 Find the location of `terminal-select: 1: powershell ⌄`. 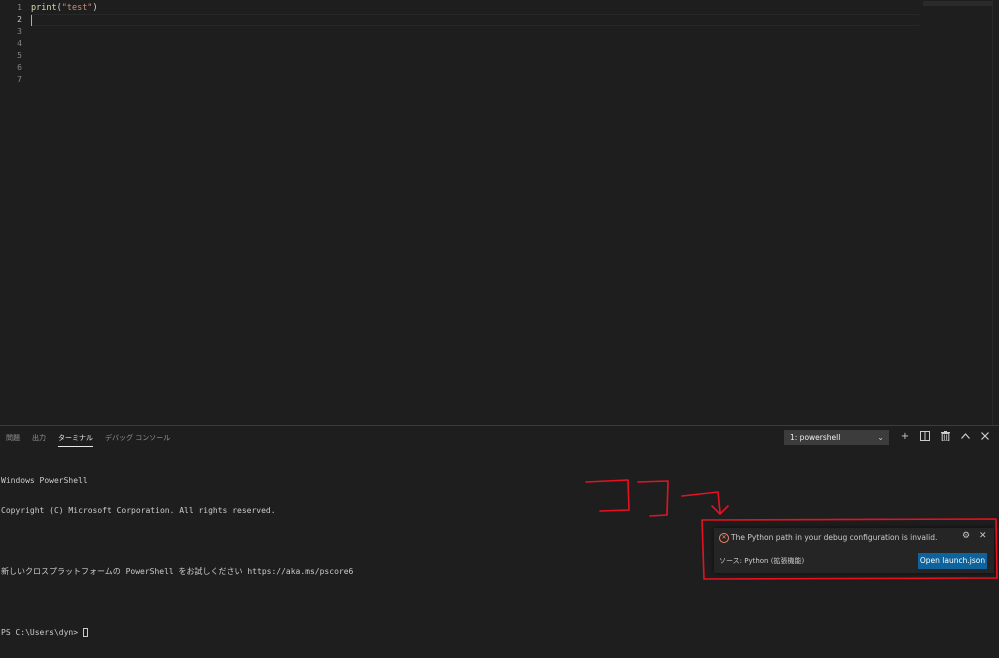

terminal-select: 1: powershell ⌄ is located at coordinates (836, 437).